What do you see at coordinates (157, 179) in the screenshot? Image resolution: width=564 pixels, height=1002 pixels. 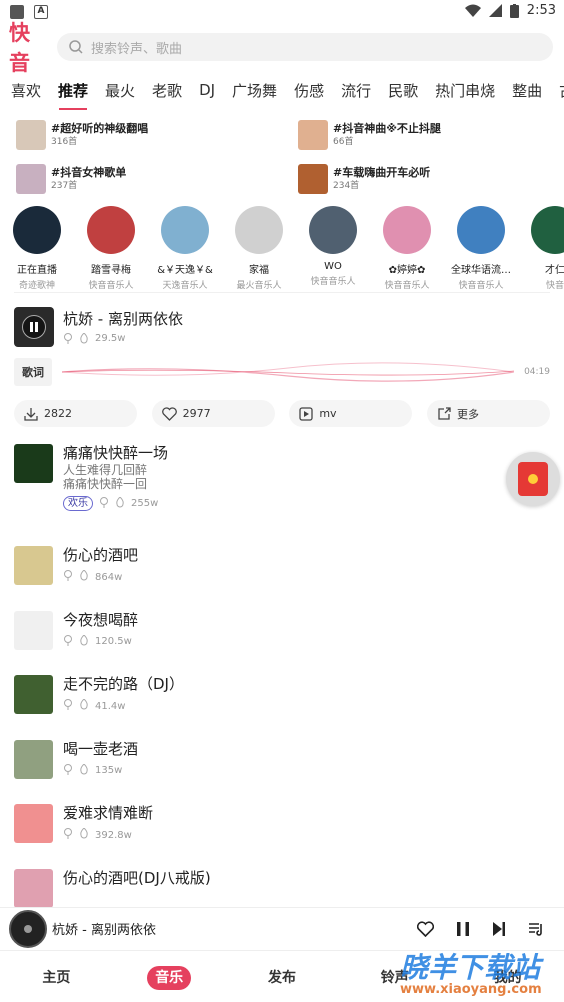 I see `topic-item: #抖音女神歌单 237首` at bounding box center [157, 179].